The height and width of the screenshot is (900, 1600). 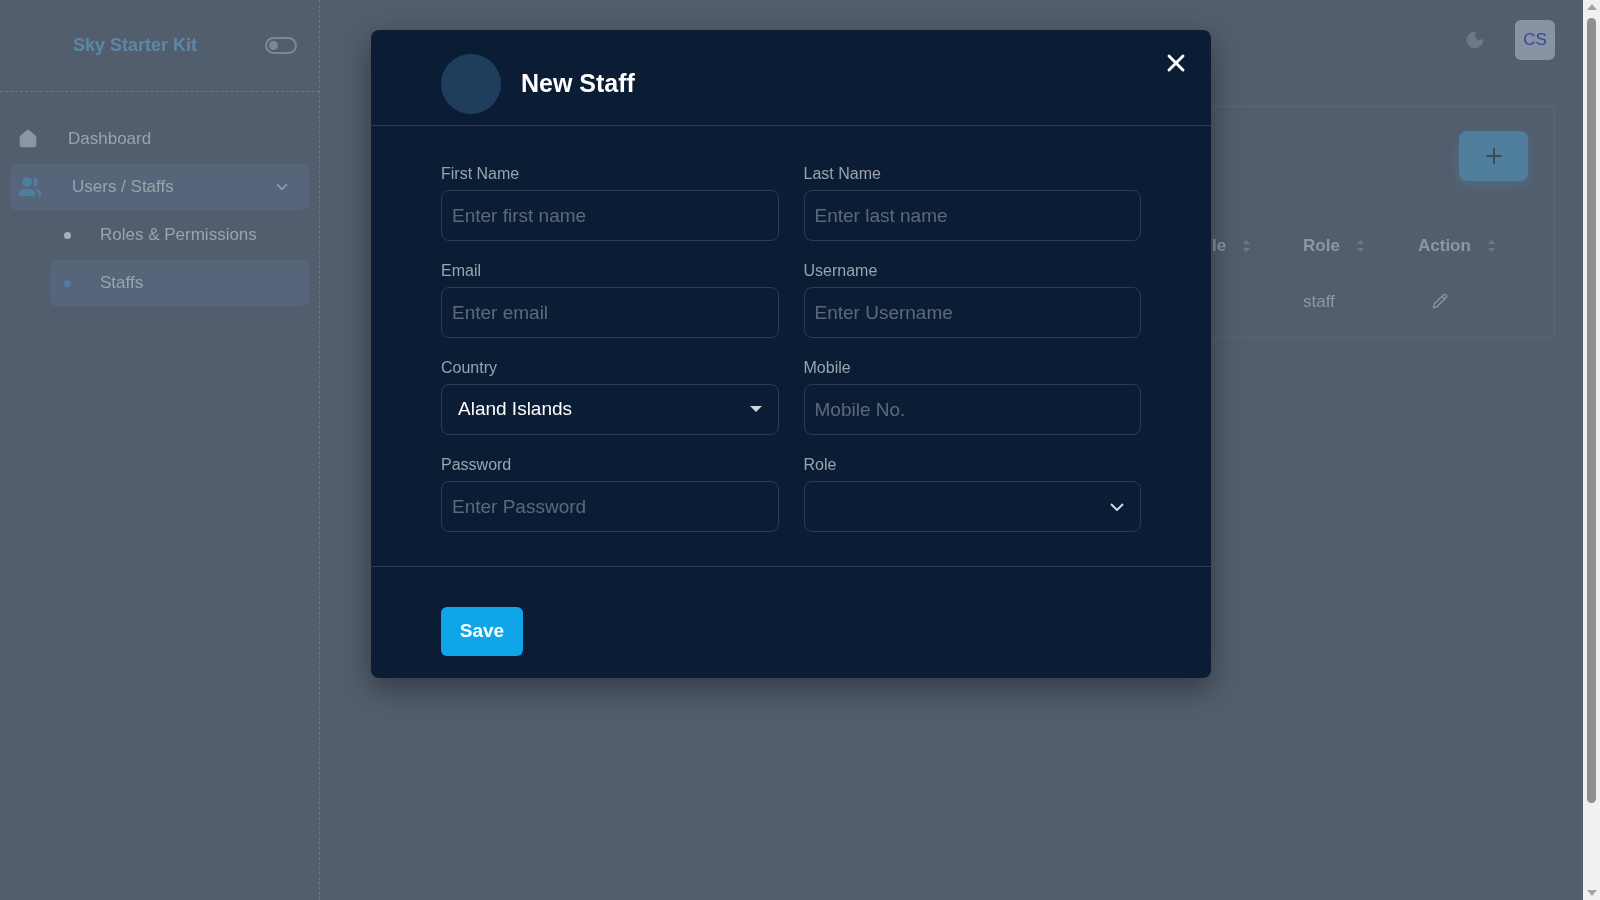 What do you see at coordinates (159, 139) in the screenshot?
I see `sidebar-item: Dashboard` at bounding box center [159, 139].